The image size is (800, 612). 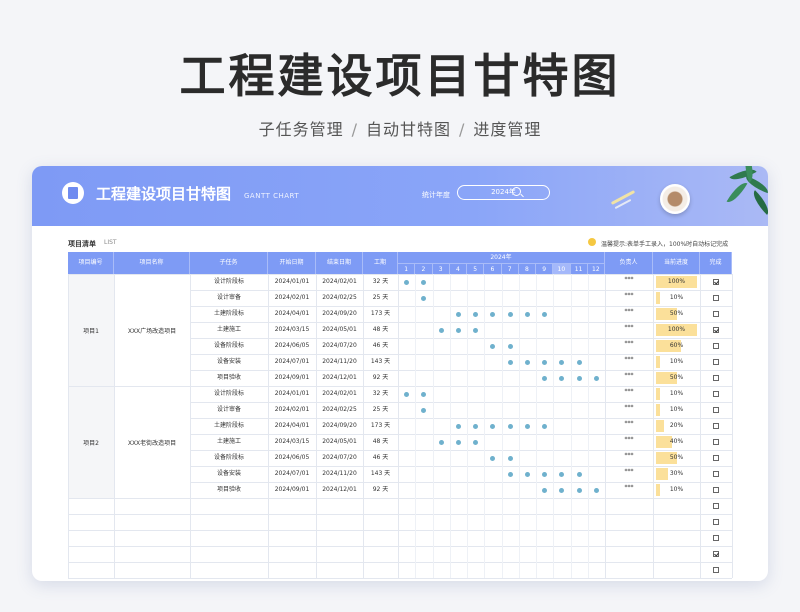 I want to click on subtitle-item: 进度管理, so click(x=507, y=129).